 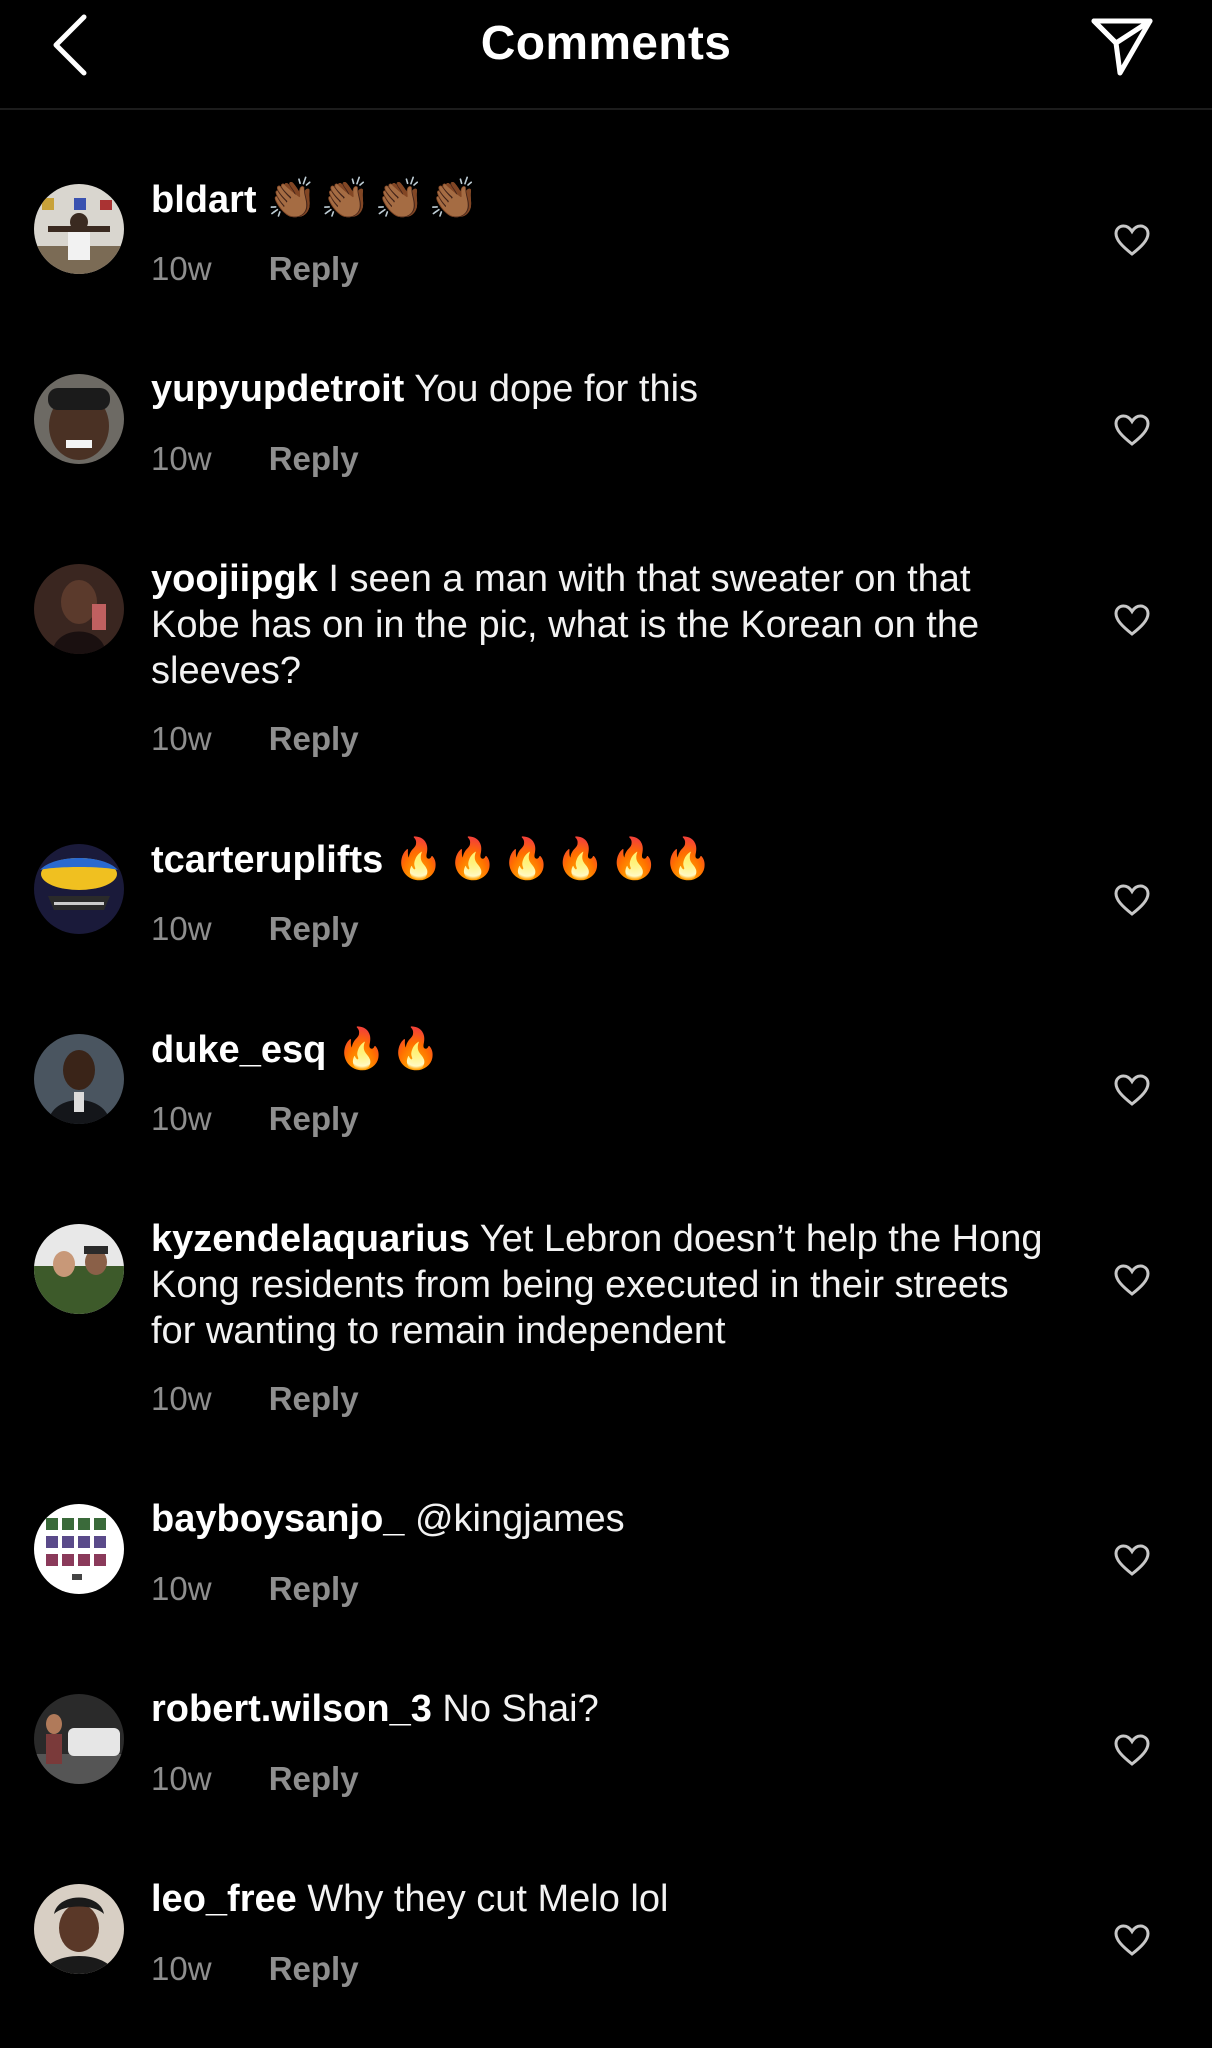 I want to click on comment-text: duke_esq 🔥🔥, so click(x=601, y=1049).